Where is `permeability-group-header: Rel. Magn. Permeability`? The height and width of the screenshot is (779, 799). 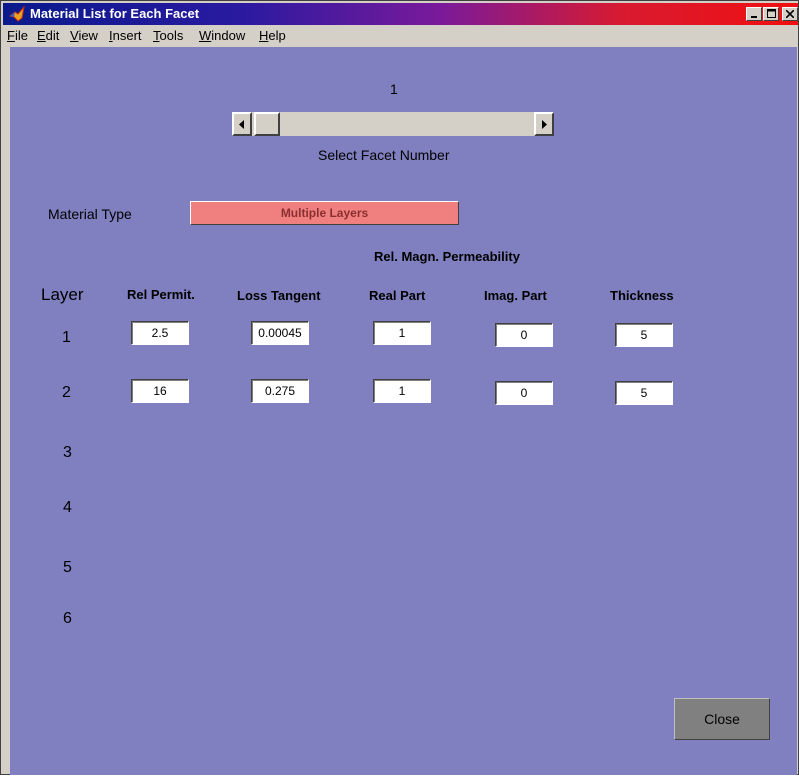
permeability-group-header: Rel. Magn. Permeability is located at coordinates (447, 256).